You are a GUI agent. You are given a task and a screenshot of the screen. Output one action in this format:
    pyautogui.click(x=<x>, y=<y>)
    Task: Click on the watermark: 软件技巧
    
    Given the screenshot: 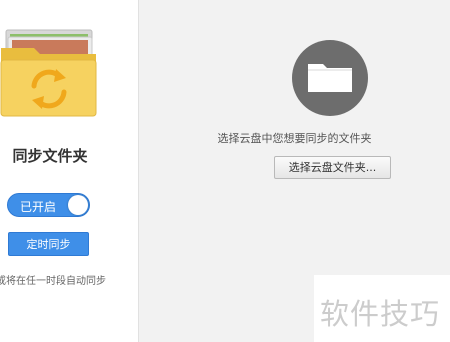 What is the action you would take?
    pyautogui.click(x=382, y=308)
    